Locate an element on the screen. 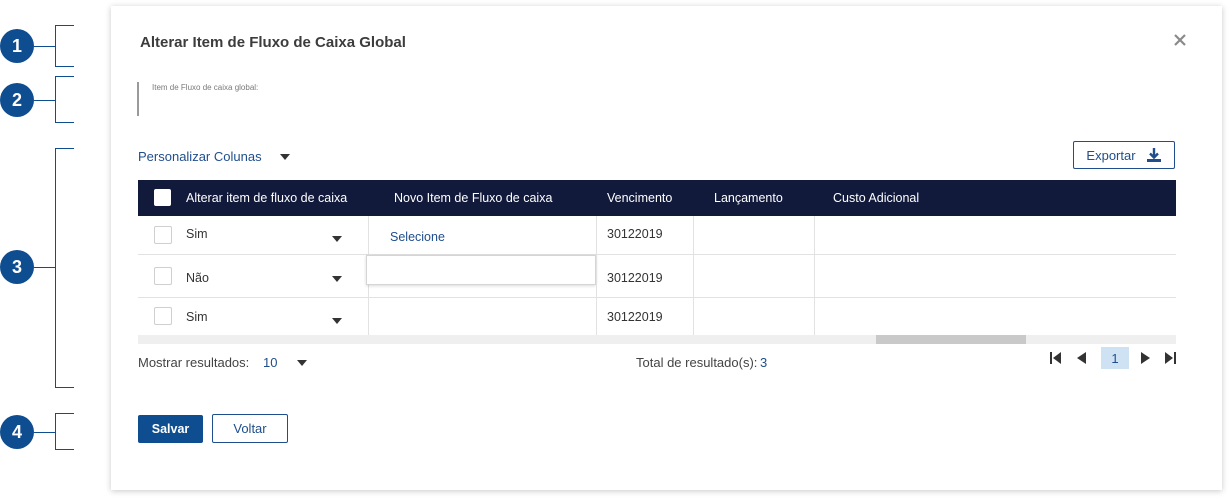  column-header: Custo Adicional is located at coordinates (876, 198).